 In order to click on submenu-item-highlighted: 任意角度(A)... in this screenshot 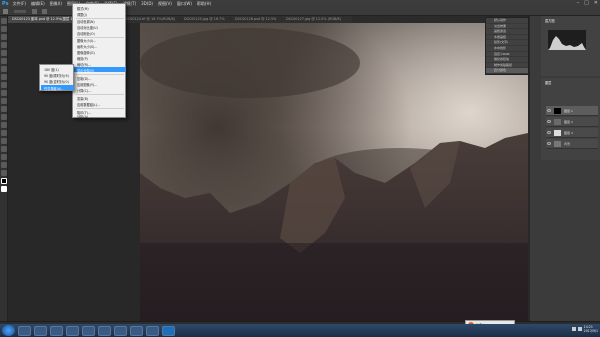, I will do `click(54, 88)`.